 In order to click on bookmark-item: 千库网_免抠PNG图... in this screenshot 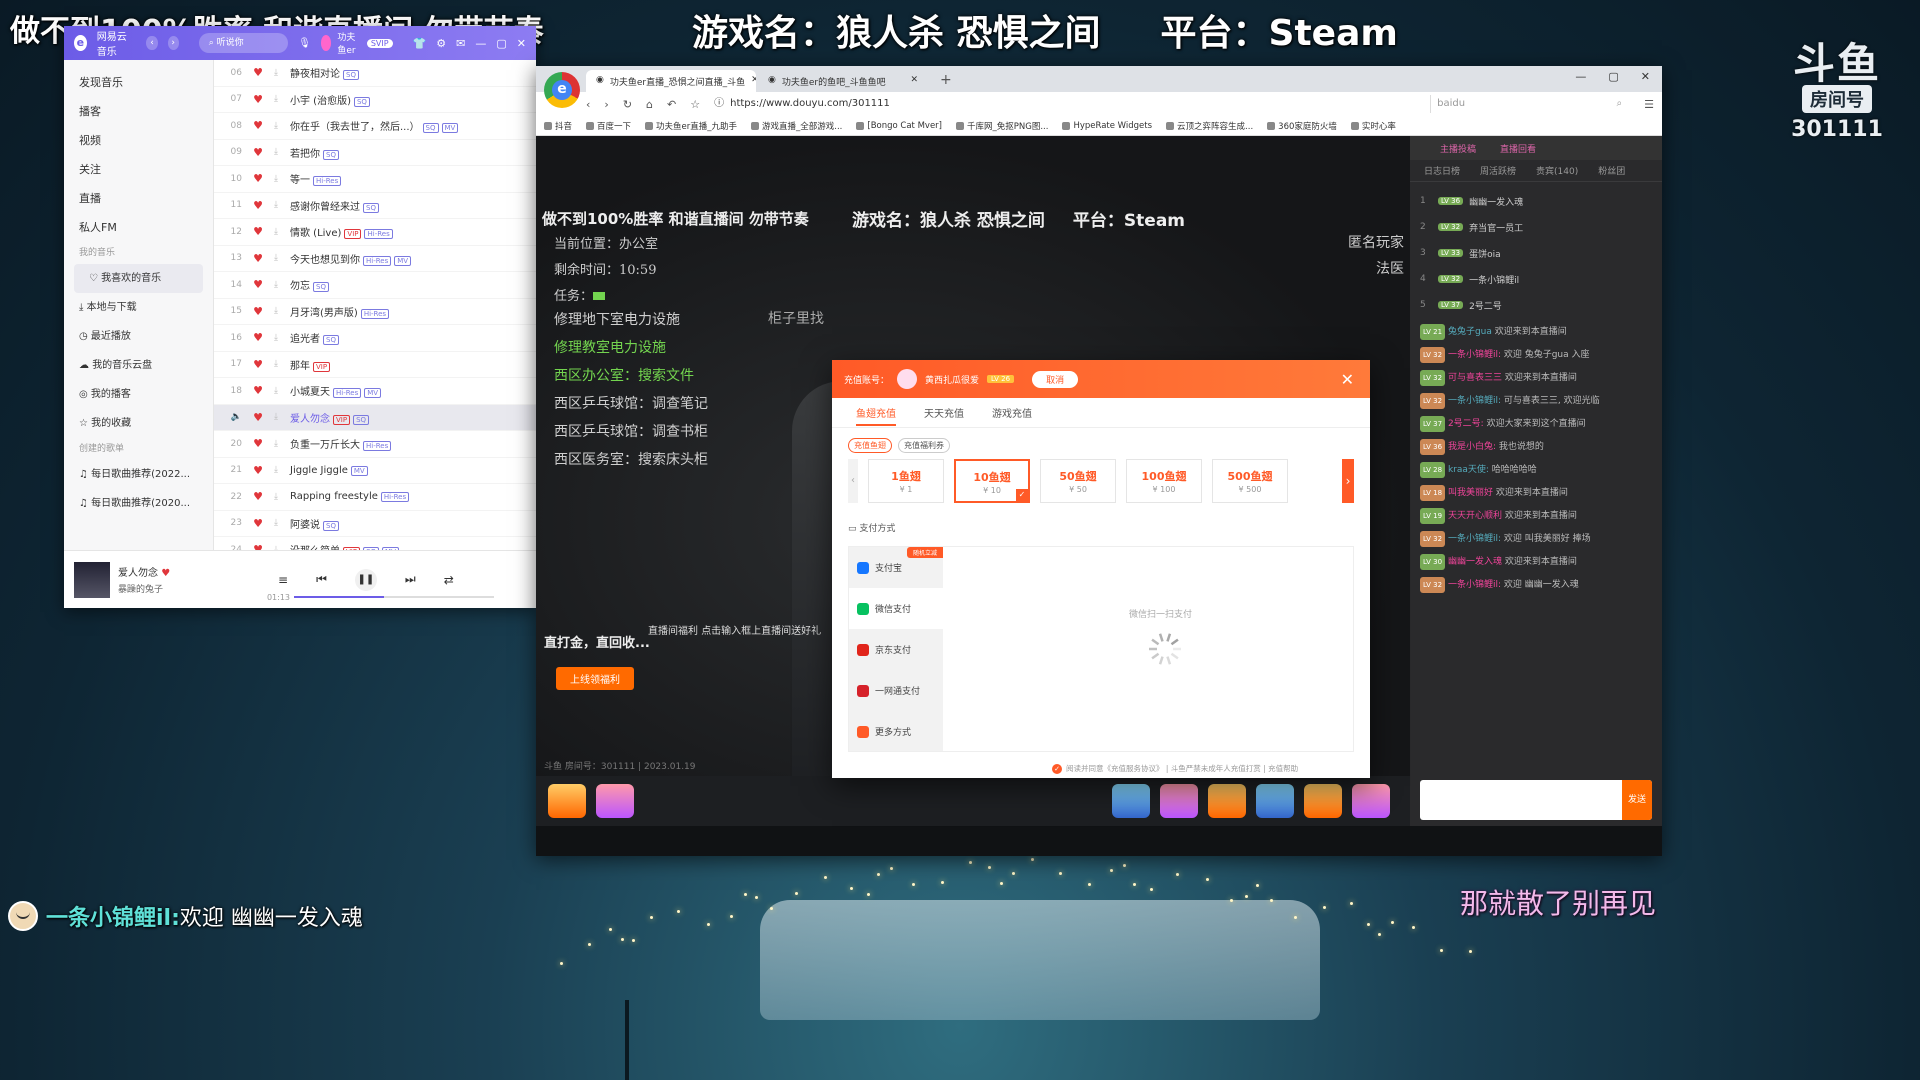, I will do `click(1002, 126)`.